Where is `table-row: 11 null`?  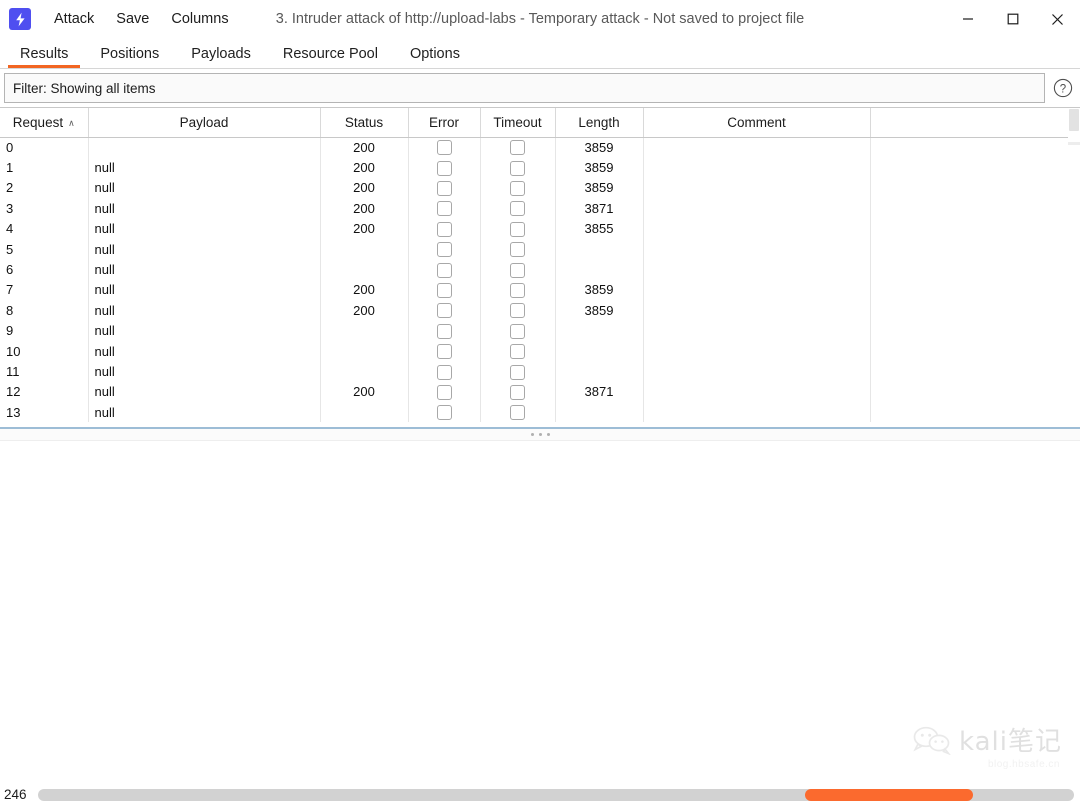
table-row: 11 null is located at coordinates (536, 371).